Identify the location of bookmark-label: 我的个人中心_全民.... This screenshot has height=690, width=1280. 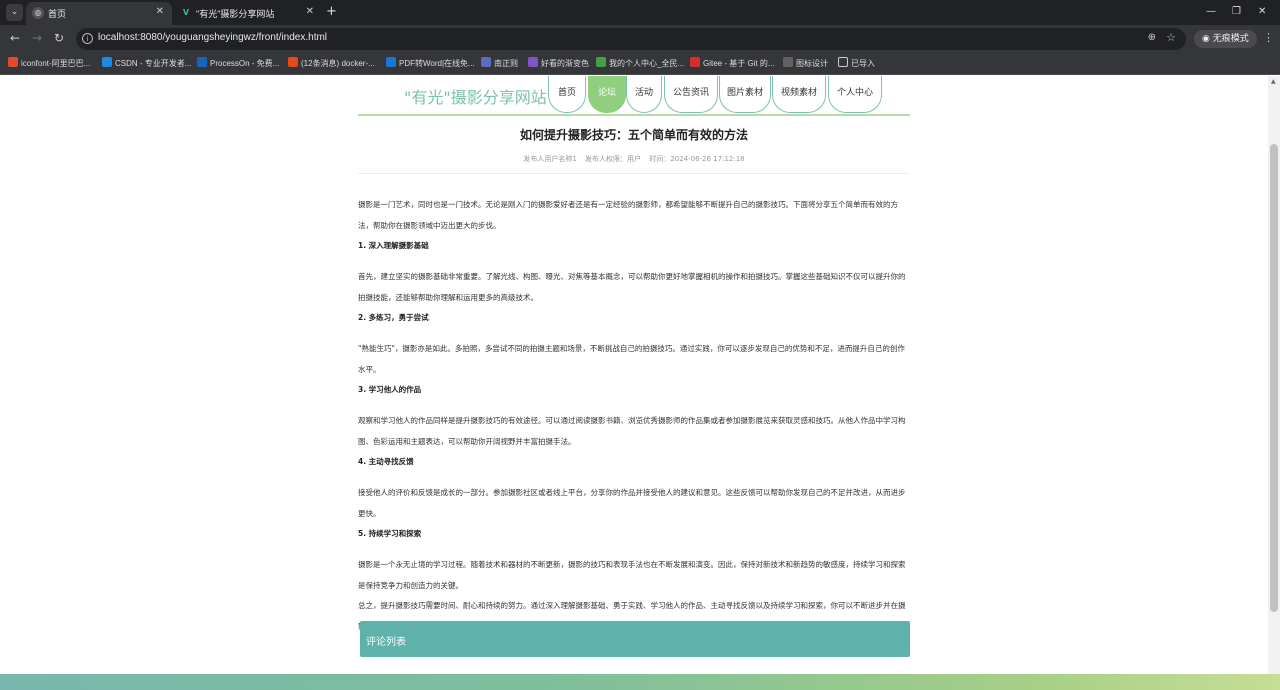
(647, 63).